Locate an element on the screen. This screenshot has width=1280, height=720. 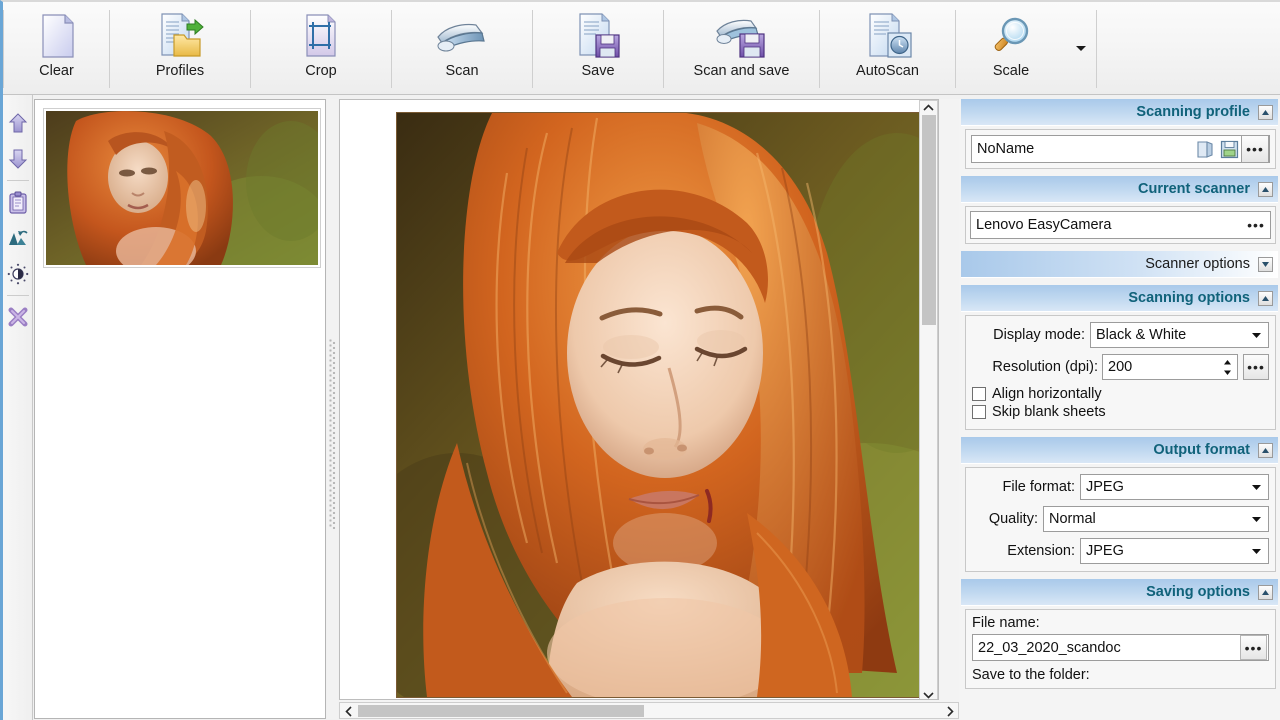
page-floppy-icon is located at coordinates (598, 36).